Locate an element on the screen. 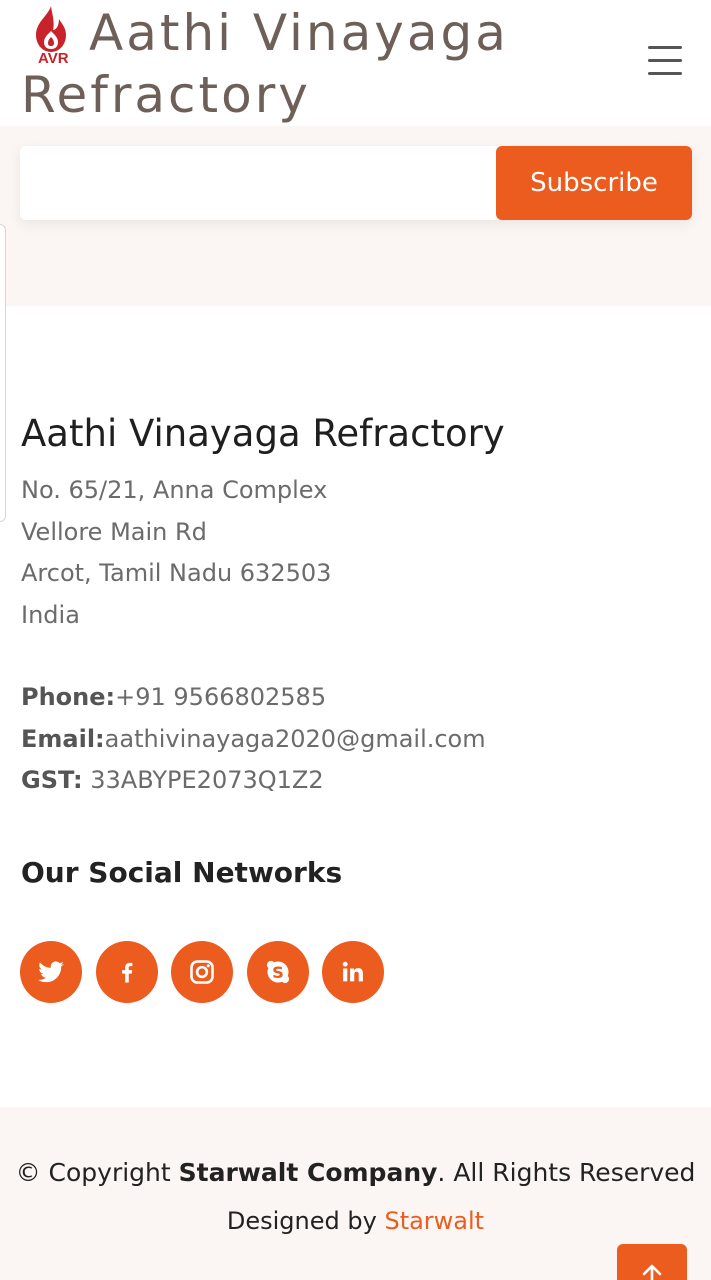 The height and width of the screenshot is (1280, 711). social-heading: Our Social Networks is located at coordinates (182, 872).